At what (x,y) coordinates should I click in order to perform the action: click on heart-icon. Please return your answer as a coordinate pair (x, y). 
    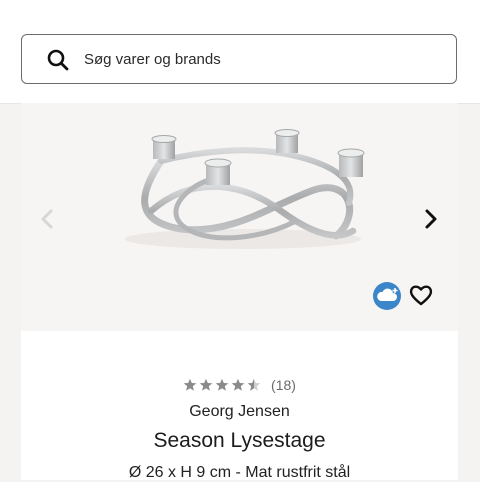
    Looking at the image, I should click on (421, 295).